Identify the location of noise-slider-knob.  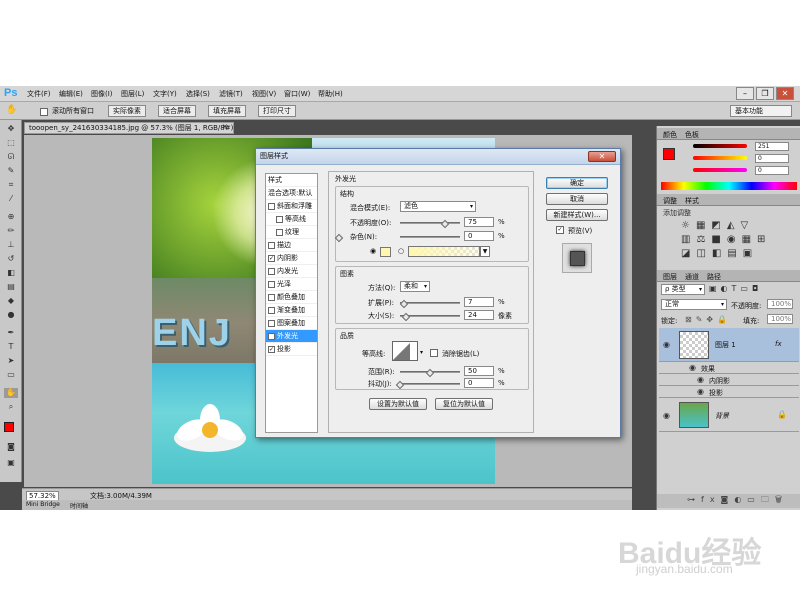
(339, 238).